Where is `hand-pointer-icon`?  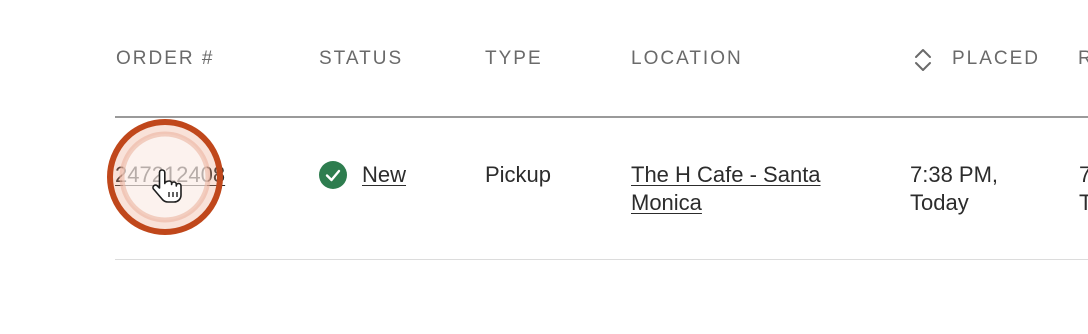
hand-pointer-icon is located at coordinates (167, 186).